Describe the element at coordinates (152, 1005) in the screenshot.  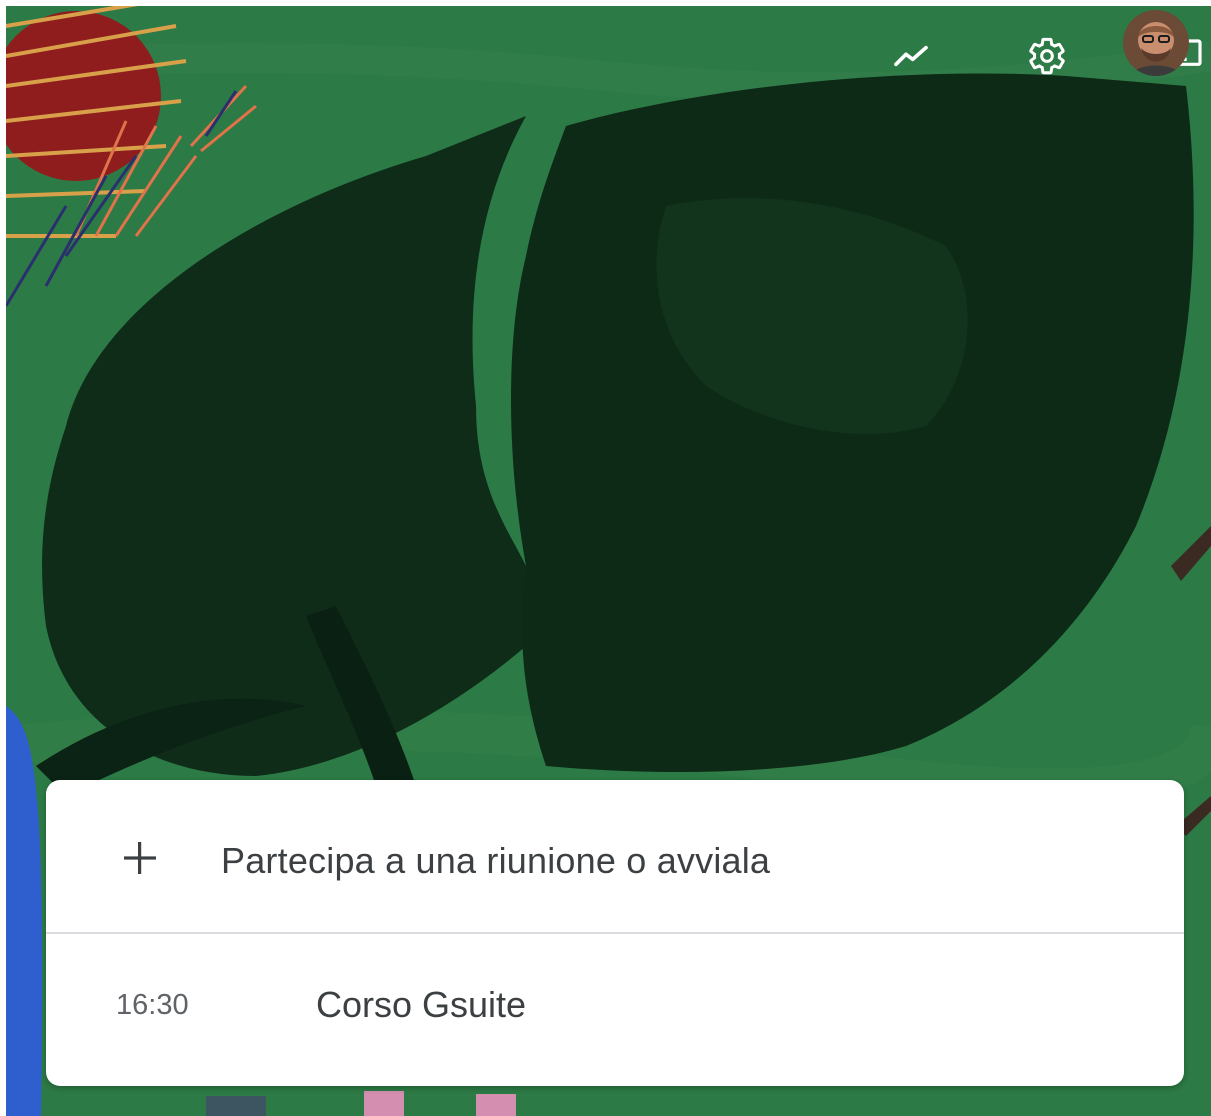
I see `meeting-time: 16:30` at that location.